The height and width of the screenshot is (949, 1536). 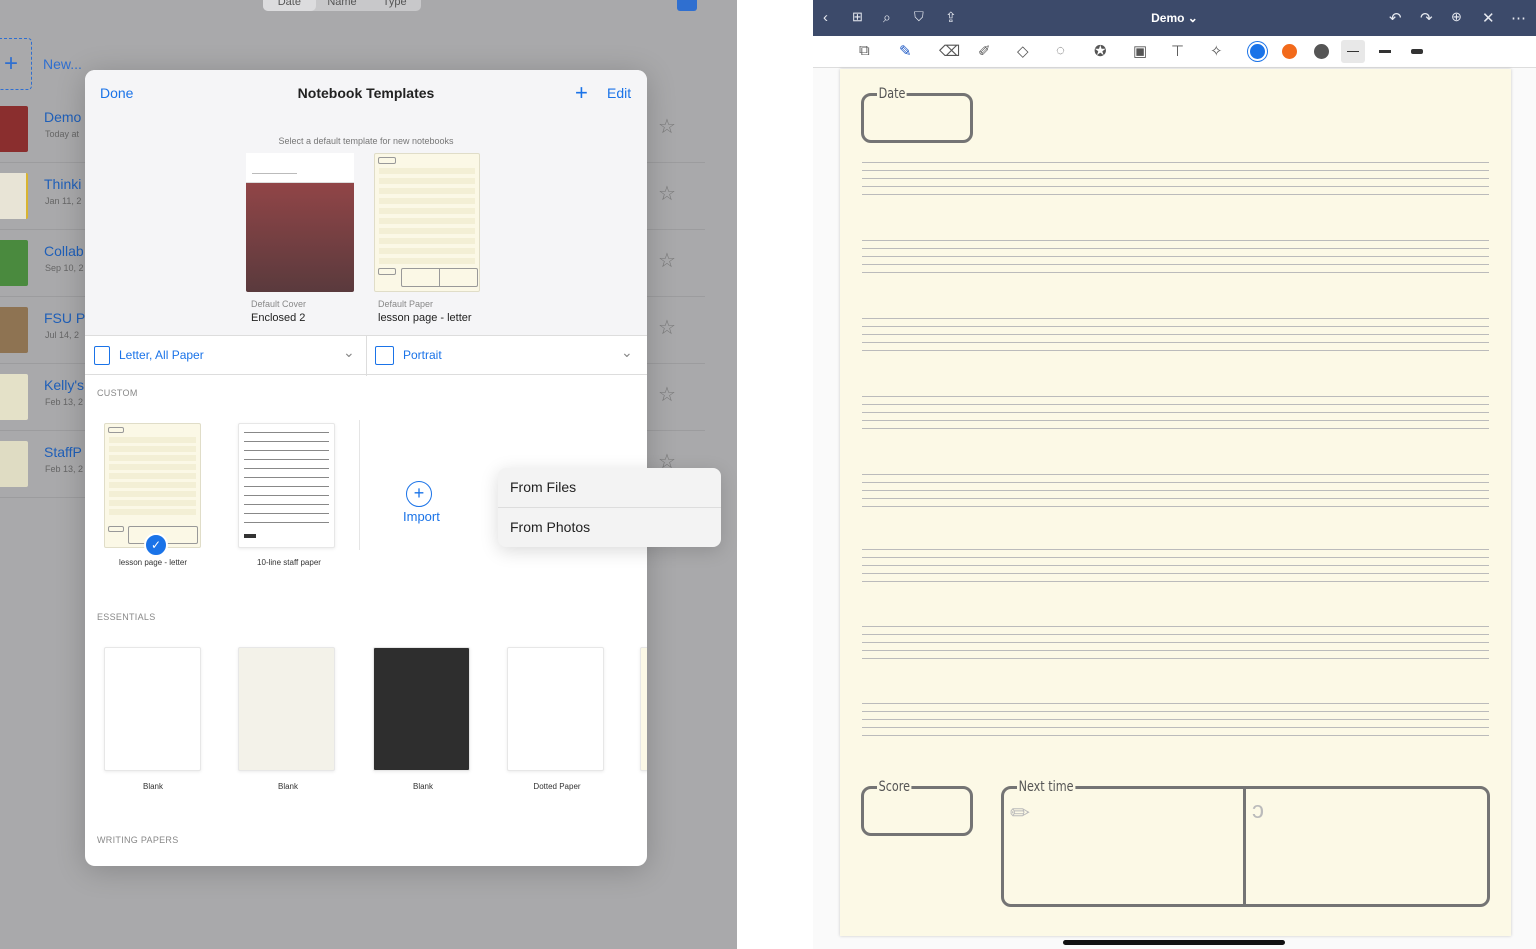 What do you see at coordinates (289, 5) in the screenshot?
I see `sort-tab-date: Date` at bounding box center [289, 5].